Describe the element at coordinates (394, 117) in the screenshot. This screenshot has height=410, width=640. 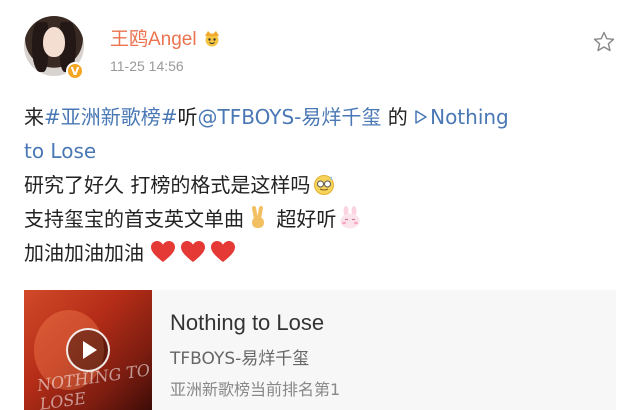
I see `post-text-de: 的` at that location.